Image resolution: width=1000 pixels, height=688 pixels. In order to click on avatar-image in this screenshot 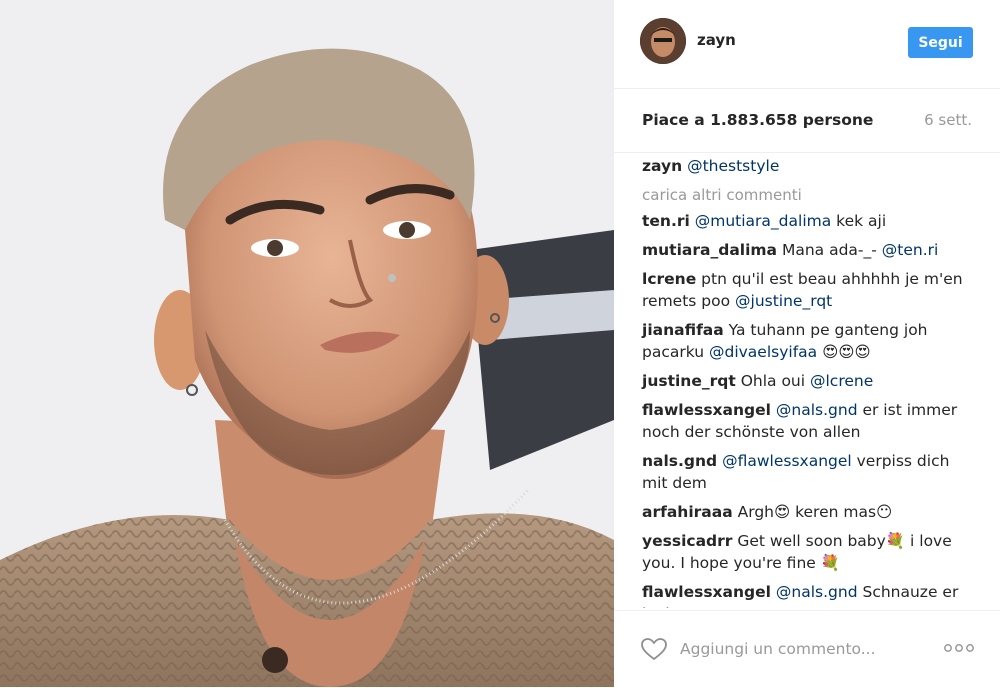, I will do `click(663, 41)`.